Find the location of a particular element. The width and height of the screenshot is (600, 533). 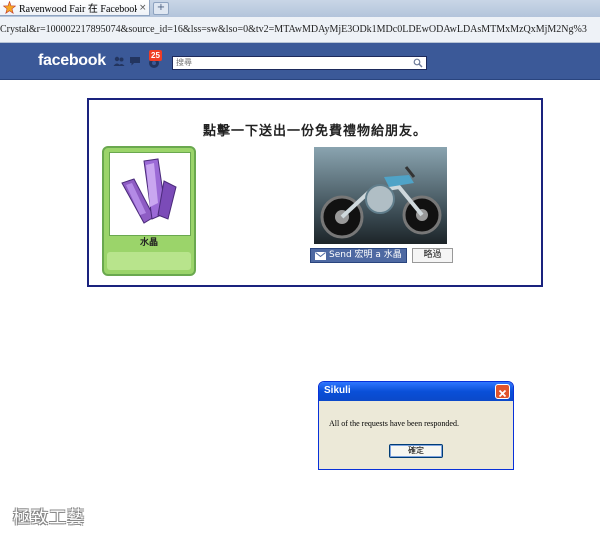

gift-item-card: 水晶 is located at coordinates (149, 211).